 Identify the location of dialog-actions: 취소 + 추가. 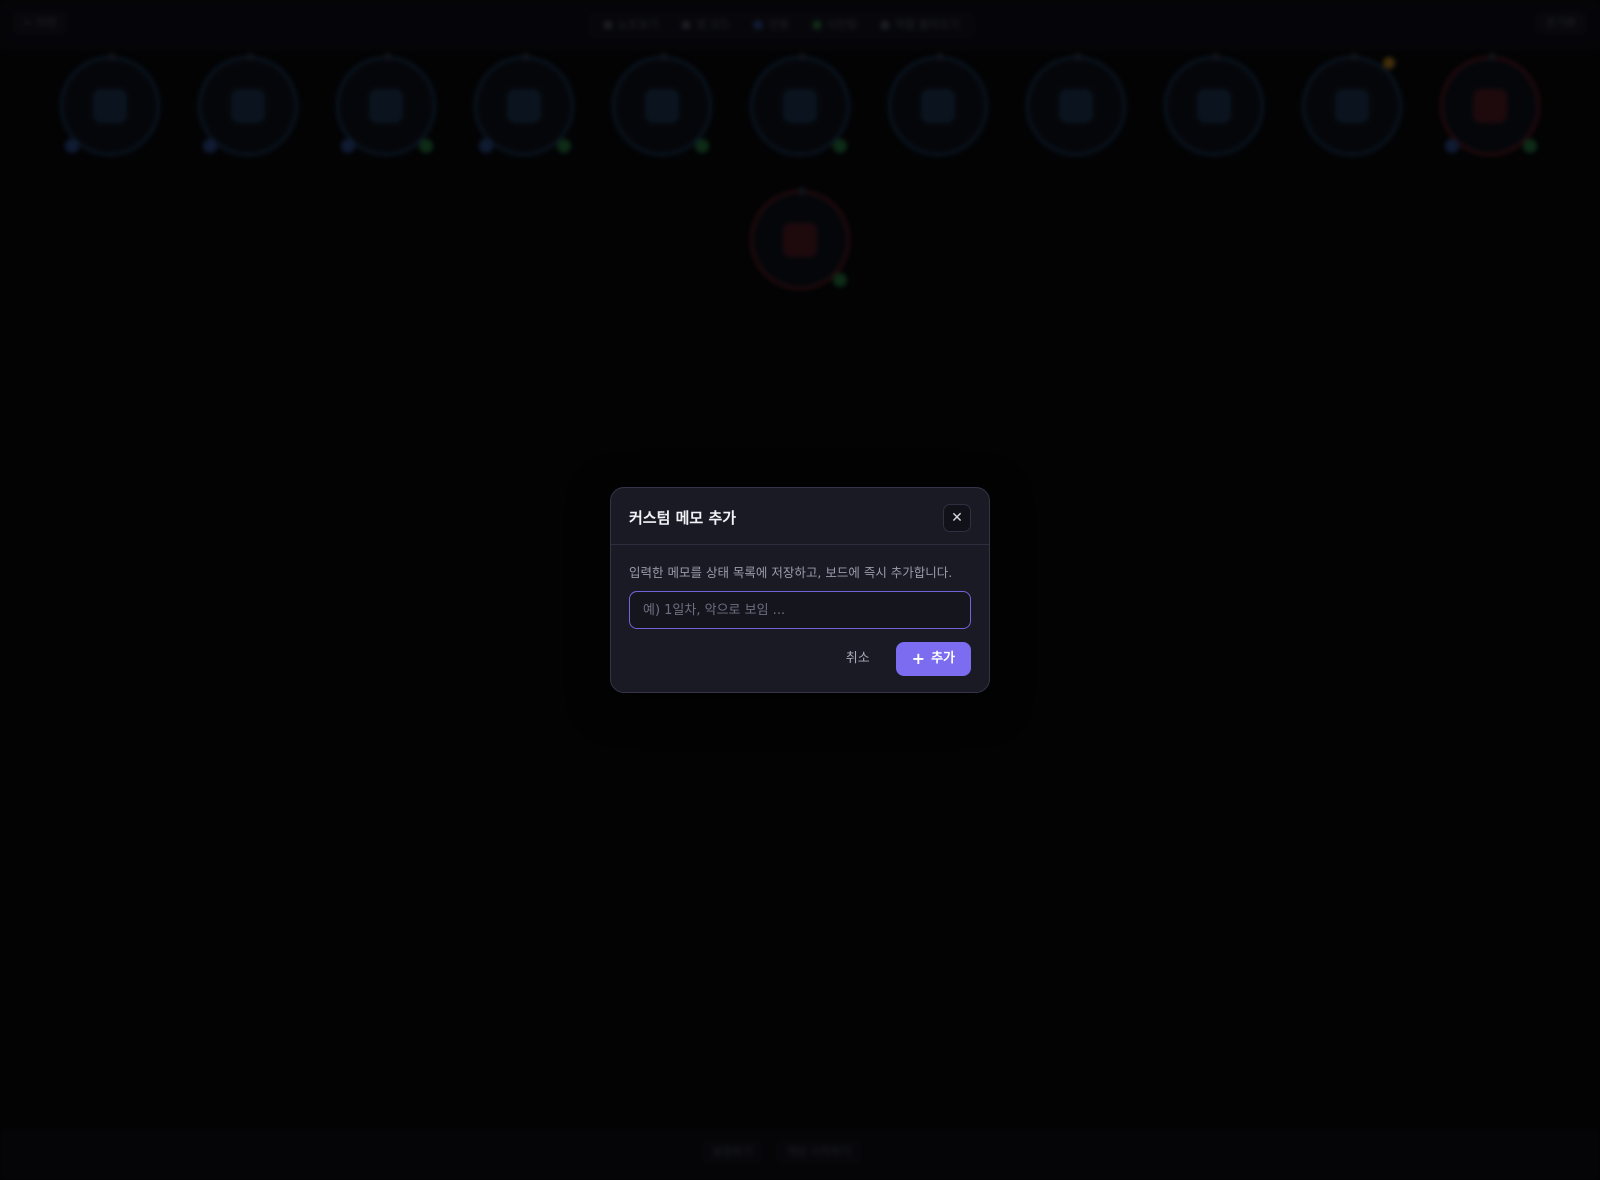
(902, 659).